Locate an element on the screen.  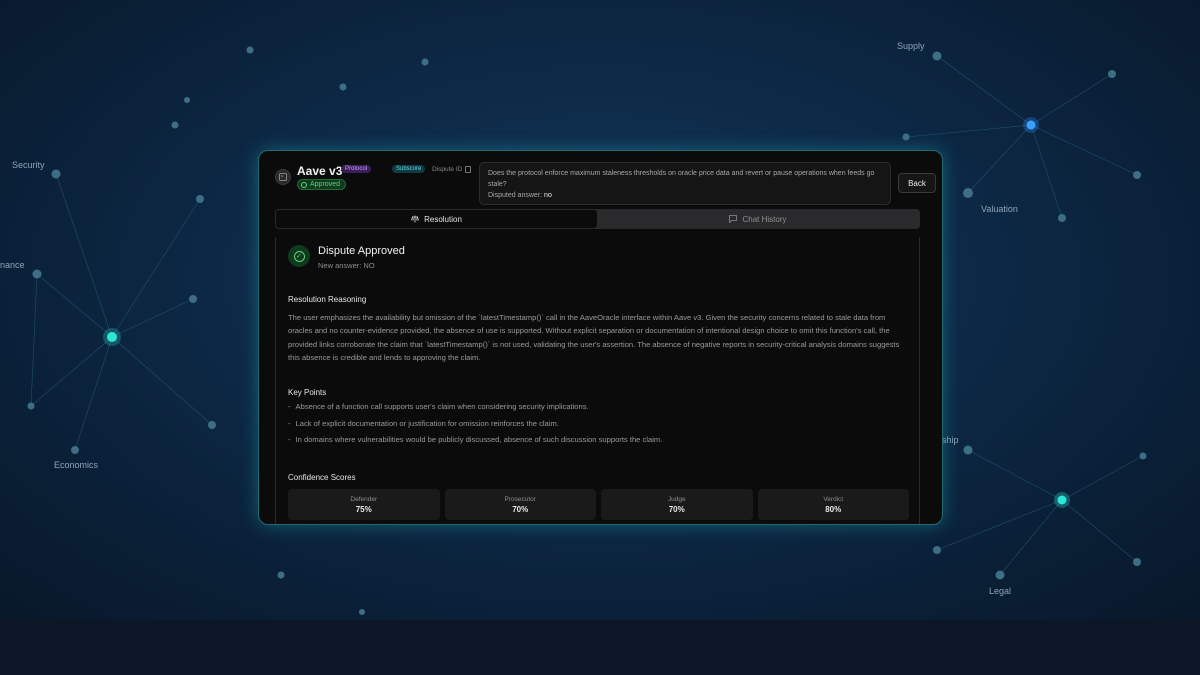
node-label-security: Security is located at coordinates (28, 165).